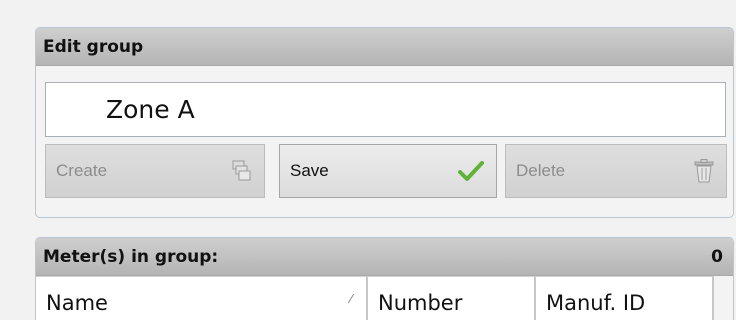 The height and width of the screenshot is (320, 736). Describe the element at coordinates (350, 299) in the screenshot. I see `sort-icon: ⁄` at that location.